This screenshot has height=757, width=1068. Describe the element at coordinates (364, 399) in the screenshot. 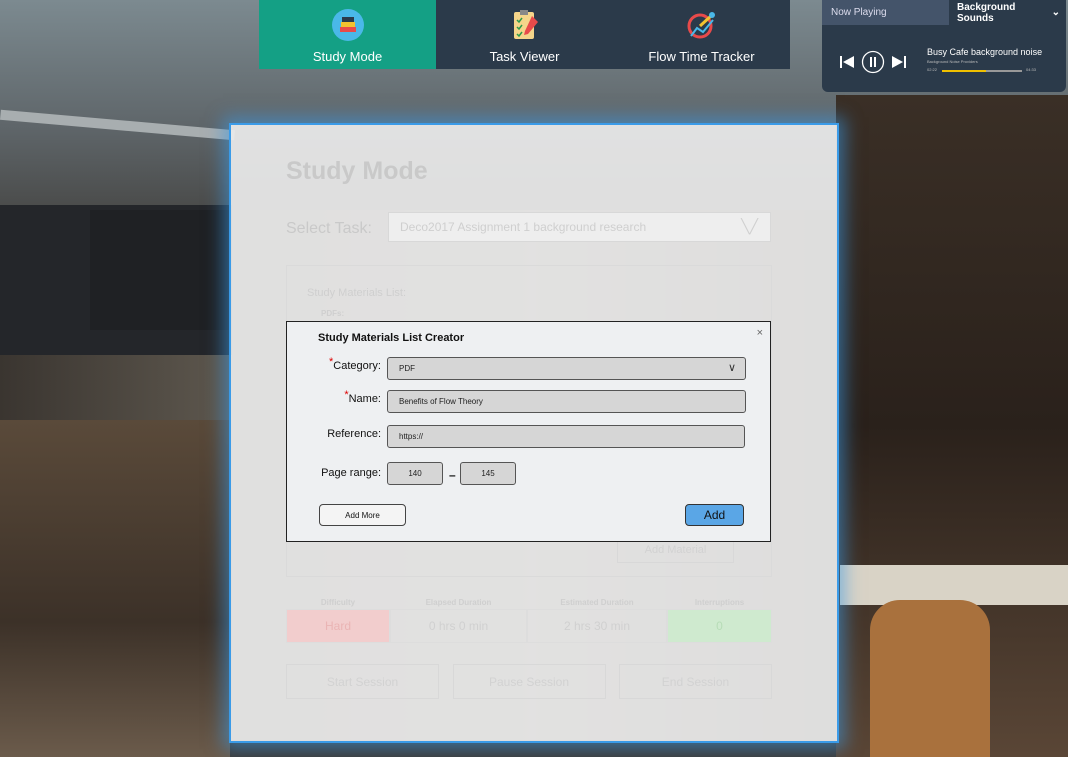

I see `name-label: Name:` at that location.